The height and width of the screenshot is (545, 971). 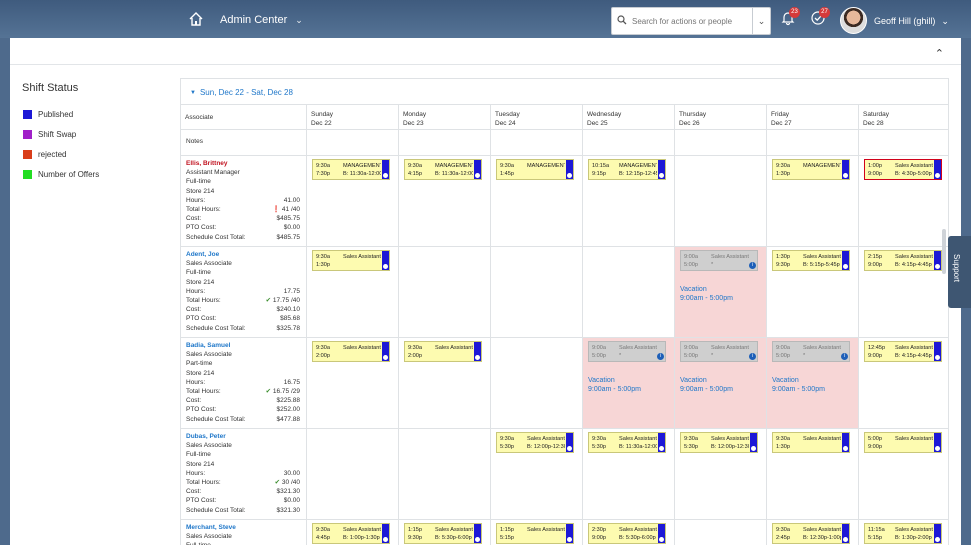 What do you see at coordinates (599, 538) in the screenshot?
I see `shift-end: 9:00p` at bounding box center [599, 538].